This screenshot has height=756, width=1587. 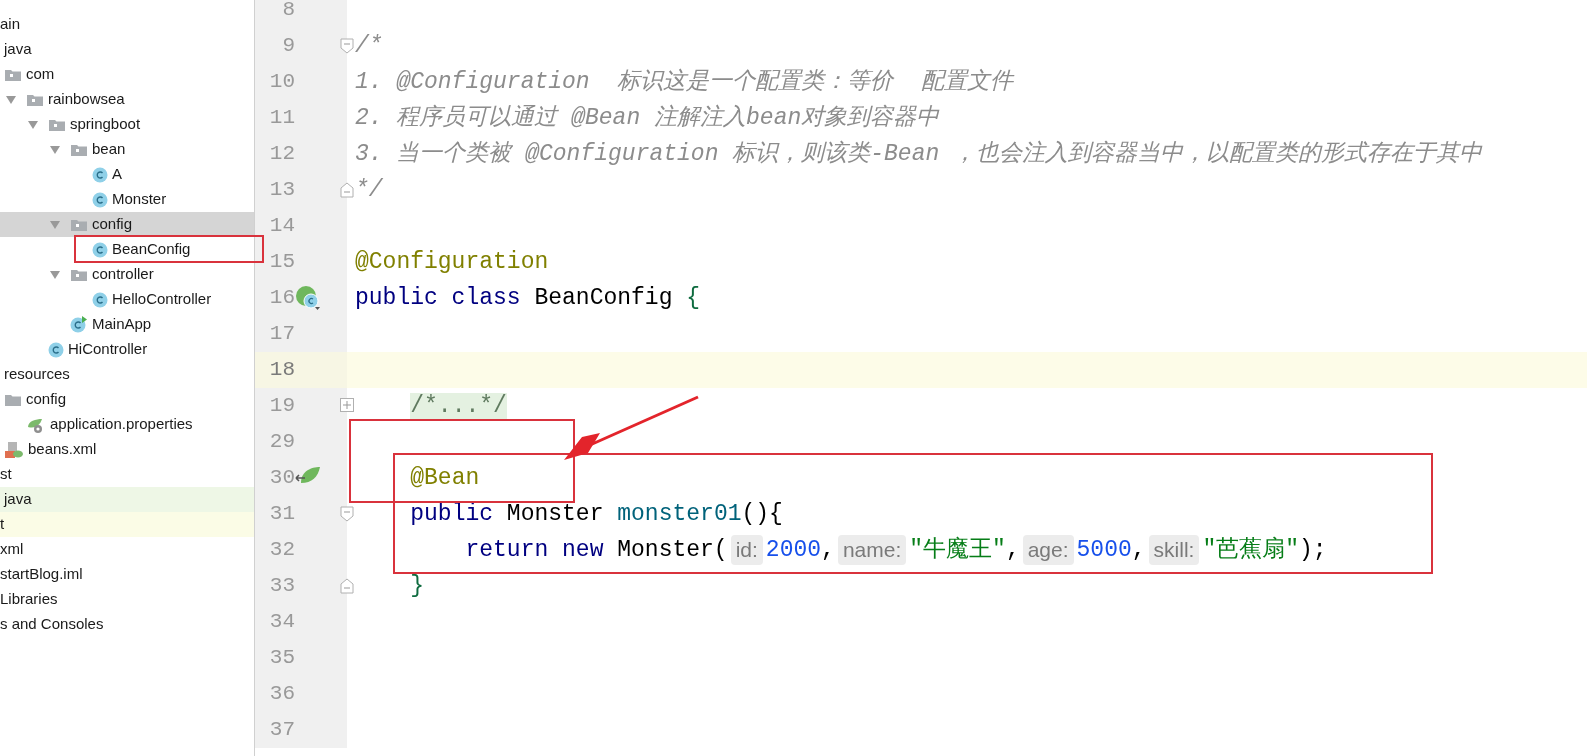 I want to click on code-token: 1. @Configuration 标识这是一个配置类：等价 配置文件, so click(x=684, y=81).